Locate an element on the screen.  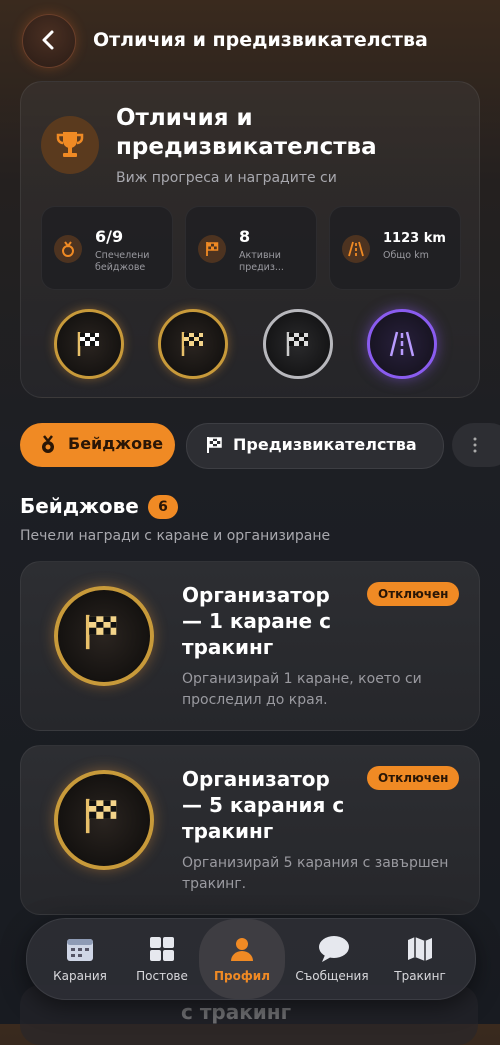
page-title: Отличия и предизвикателства is located at coordinates (260, 40).